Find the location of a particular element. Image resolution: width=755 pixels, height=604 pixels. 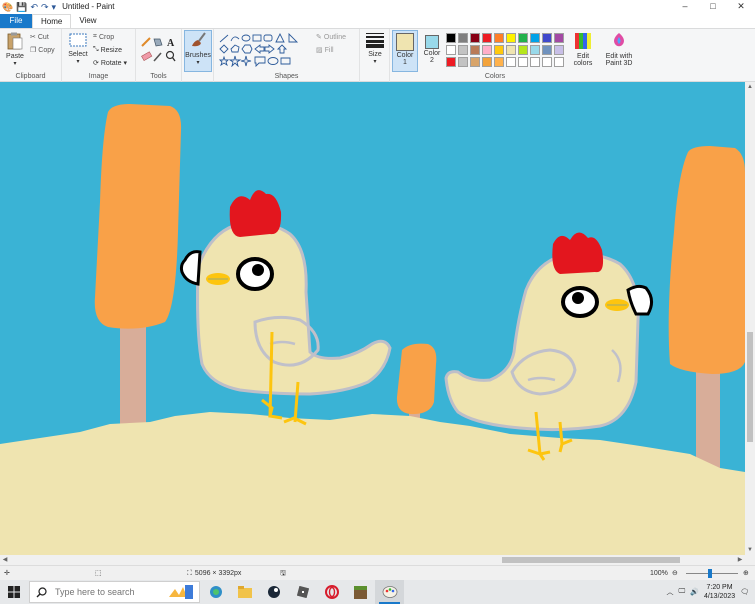

volume-icon: 🔊 is located at coordinates (694, 592).